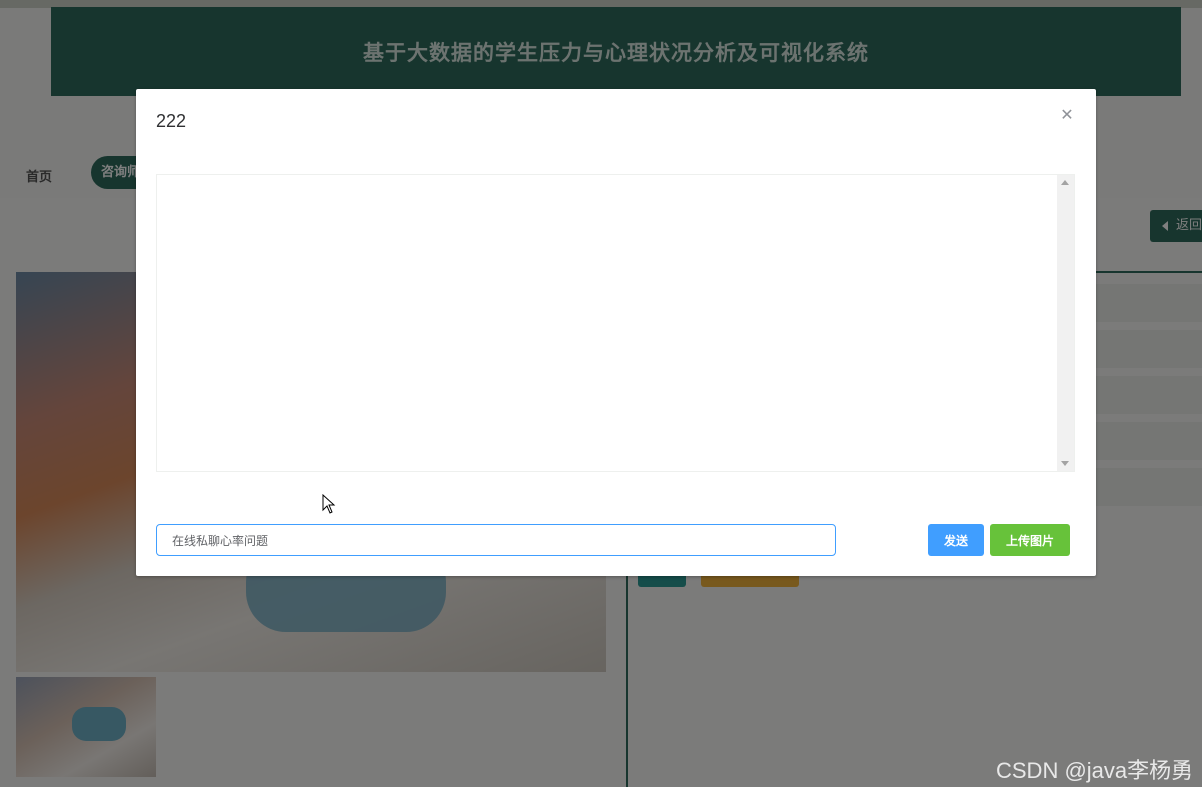 This screenshot has width=1202, height=787. I want to click on close-icon: ✕, so click(1067, 115).